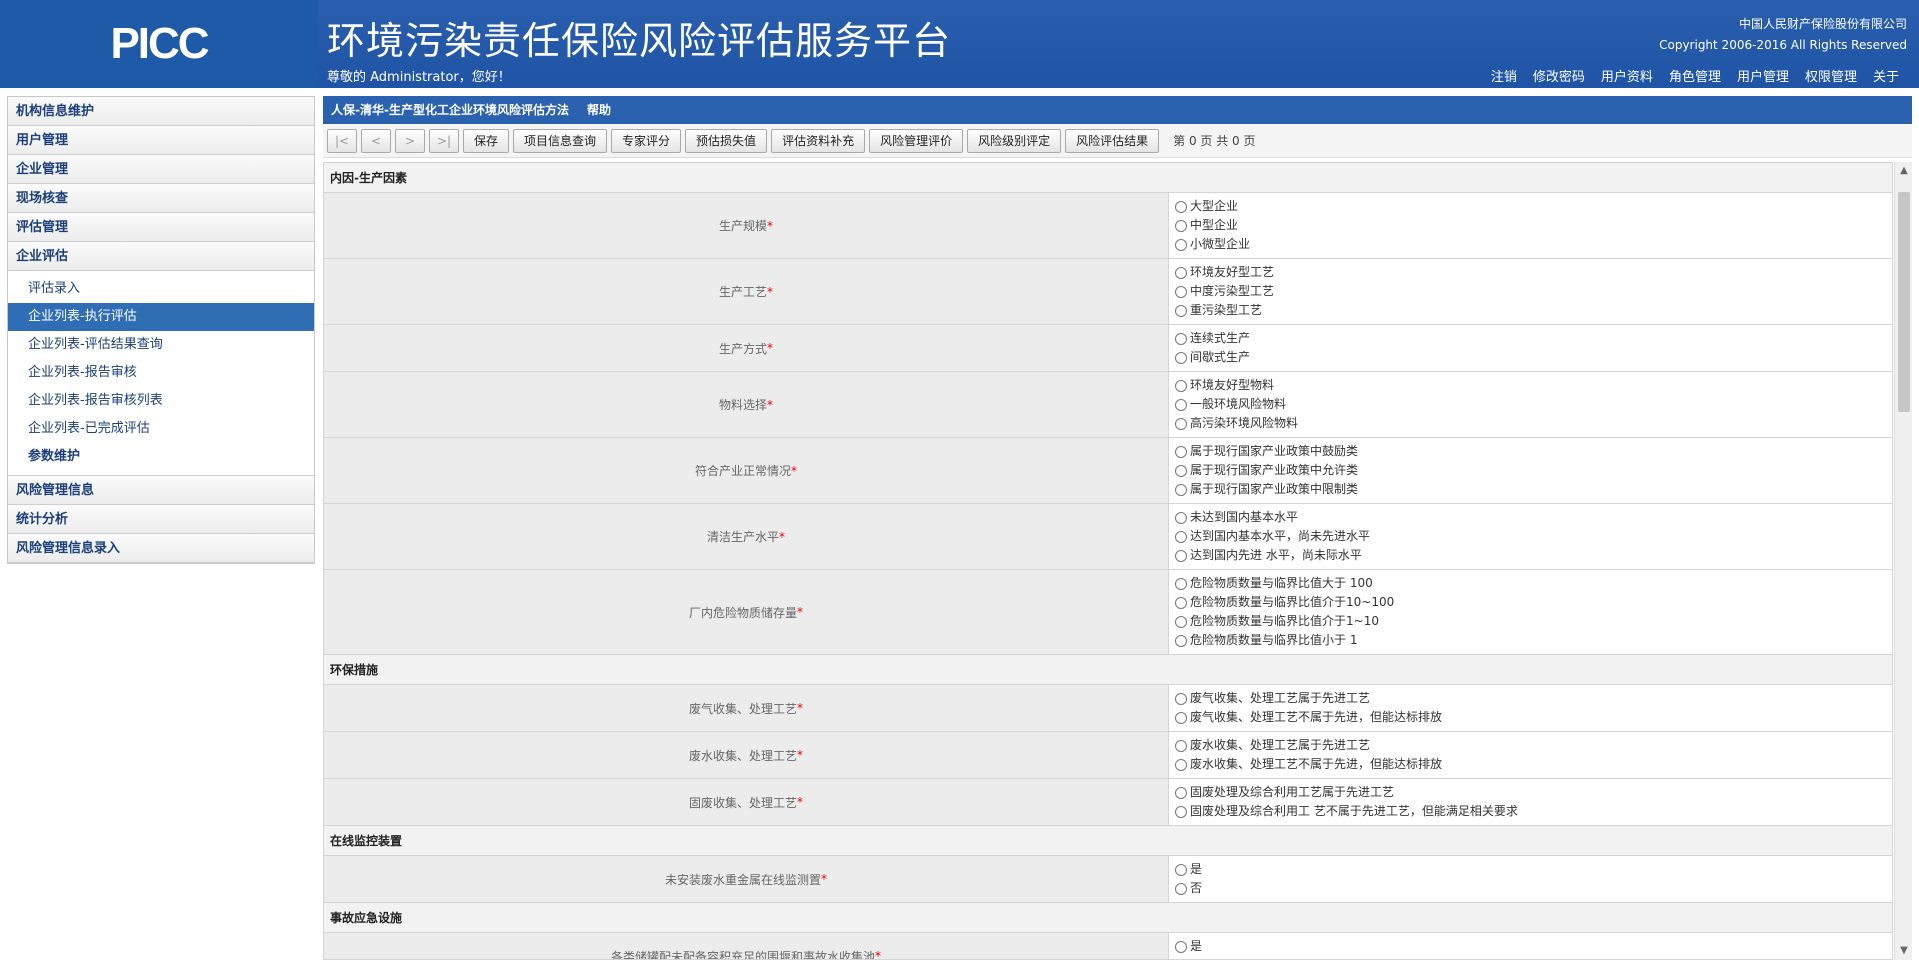 The width and height of the screenshot is (1919, 962). What do you see at coordinates (161, 198) in the screenshot?
I see `sidebar-group: 现场核查` at bounding box center [161, 198].